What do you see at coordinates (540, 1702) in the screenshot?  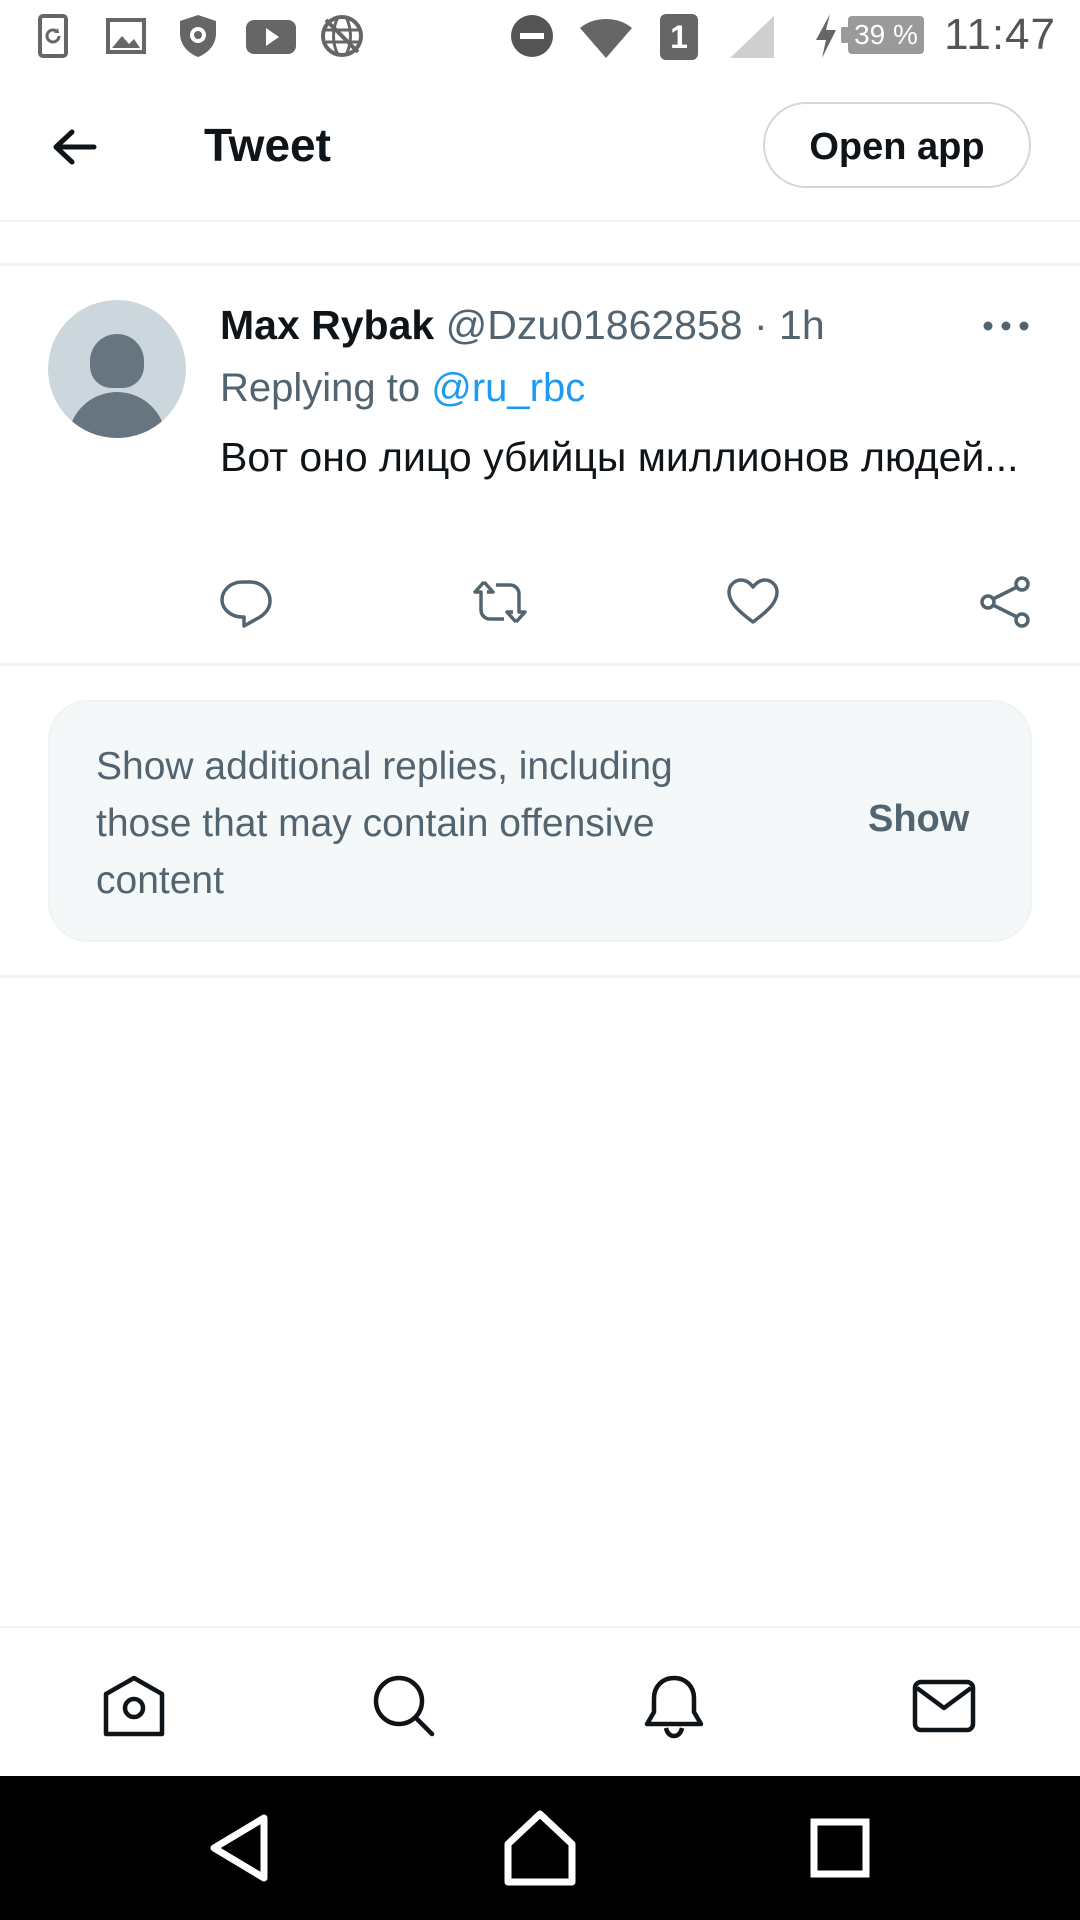 I see `bottom-tab-bar` at bounding box center [540, 1702].